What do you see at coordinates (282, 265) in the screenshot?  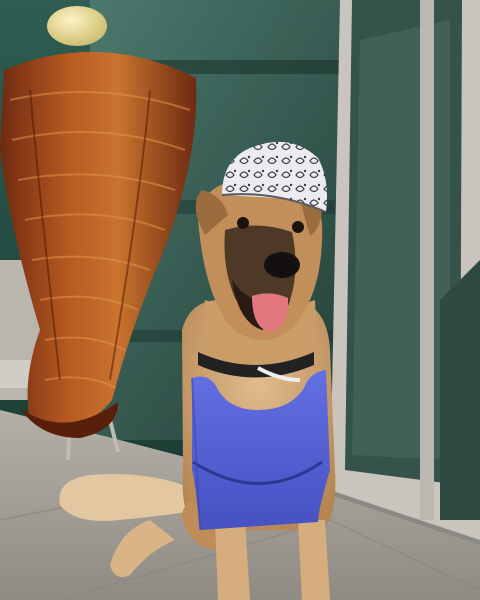 I see `dog-nose` at bounding box center [282, 265].